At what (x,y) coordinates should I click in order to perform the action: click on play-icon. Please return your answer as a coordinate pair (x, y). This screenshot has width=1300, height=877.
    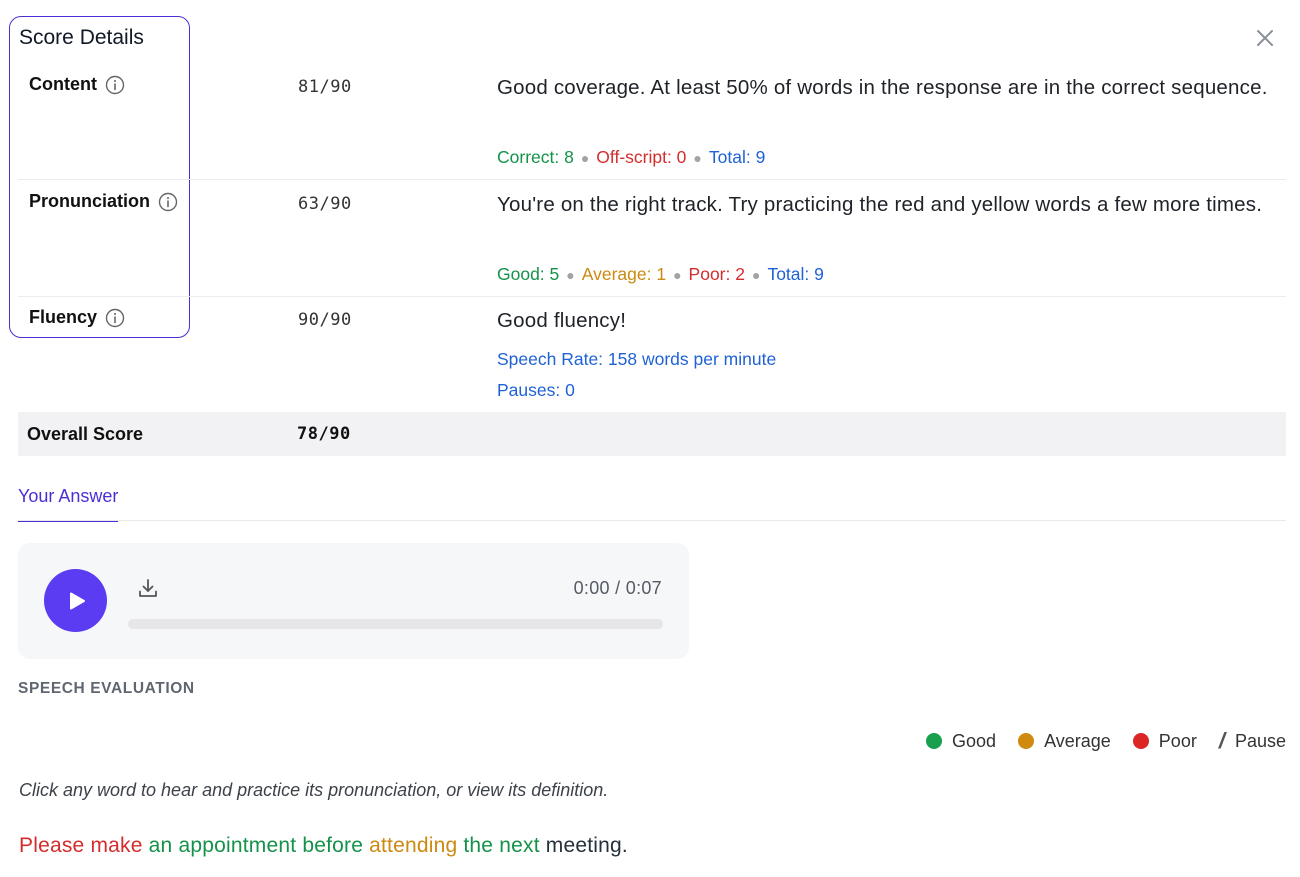
    Looking at the image, I should click on (77, 600).